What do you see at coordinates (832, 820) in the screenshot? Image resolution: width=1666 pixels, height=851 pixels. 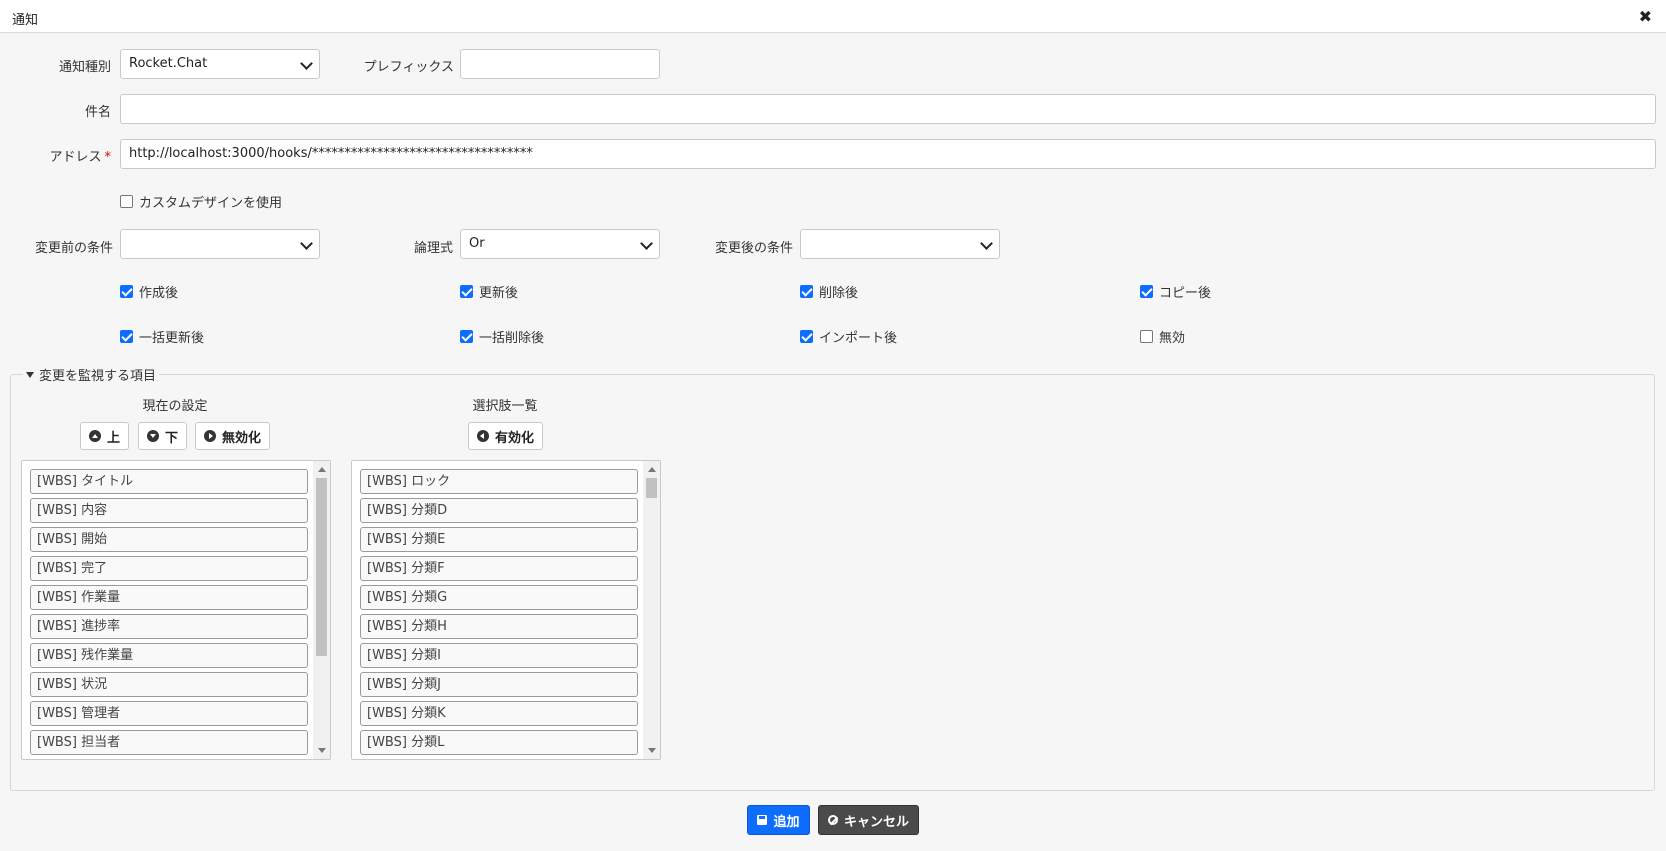 I see `ban-icon` at bounding box center [832, 820].